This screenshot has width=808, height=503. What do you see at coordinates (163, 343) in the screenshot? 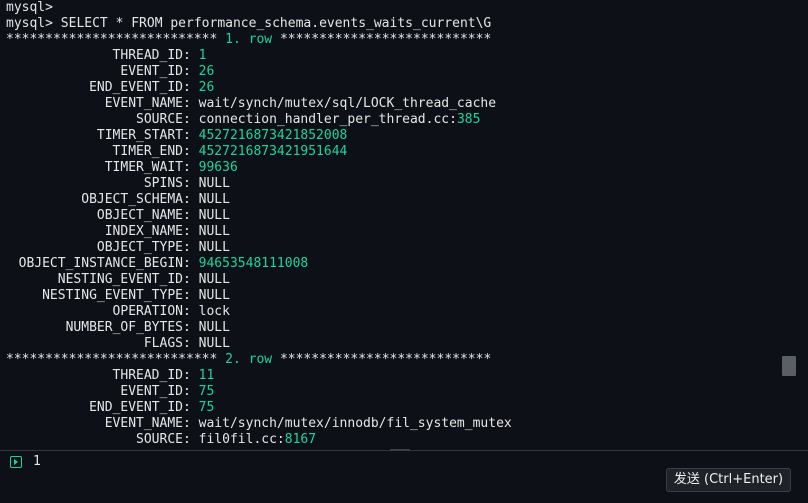
I see `field-key: FLAGS` at bounding box center [163, 343].